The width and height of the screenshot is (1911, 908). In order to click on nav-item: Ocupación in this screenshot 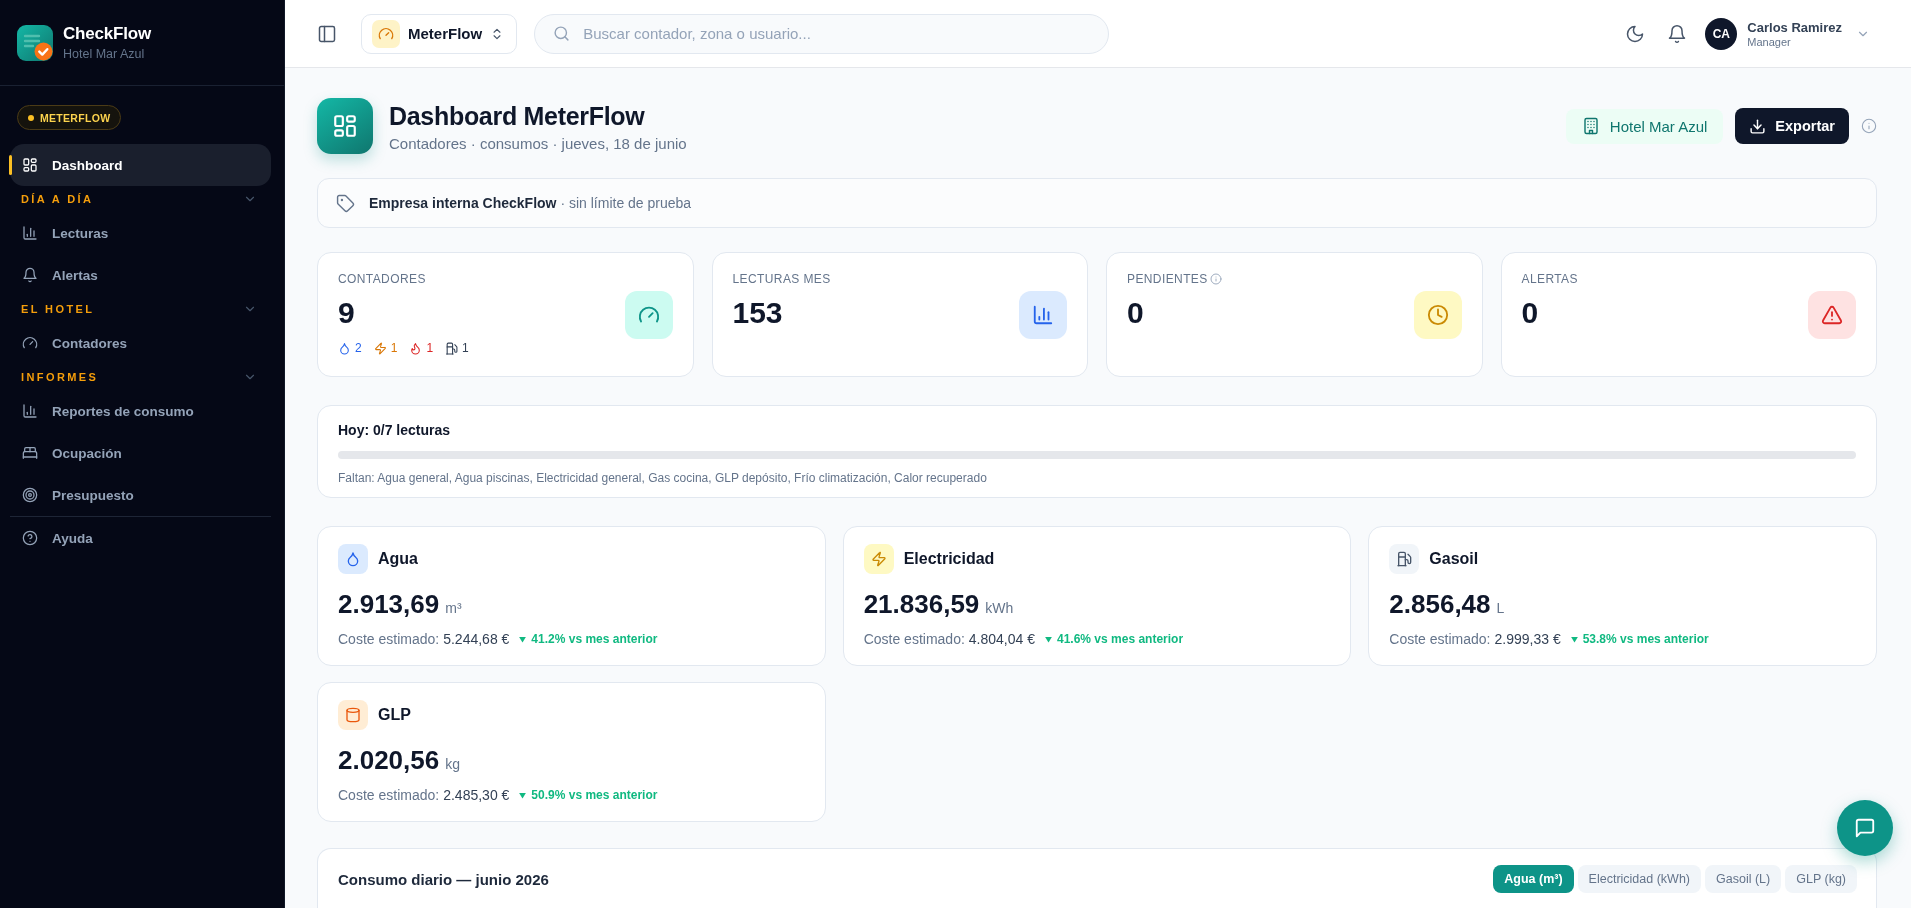, I will do `click(140, 453)`.